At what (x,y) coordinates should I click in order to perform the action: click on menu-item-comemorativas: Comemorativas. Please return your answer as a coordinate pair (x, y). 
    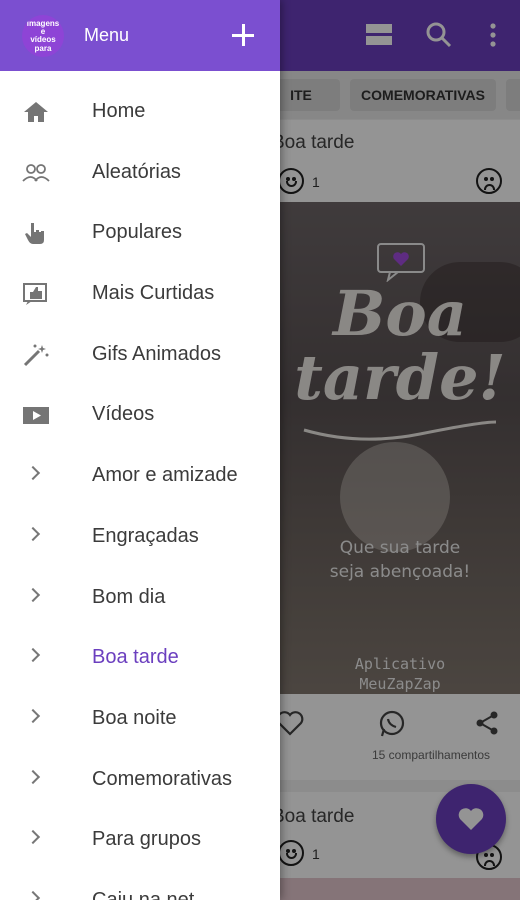
    Looking at the image, I should click on (140, 780).